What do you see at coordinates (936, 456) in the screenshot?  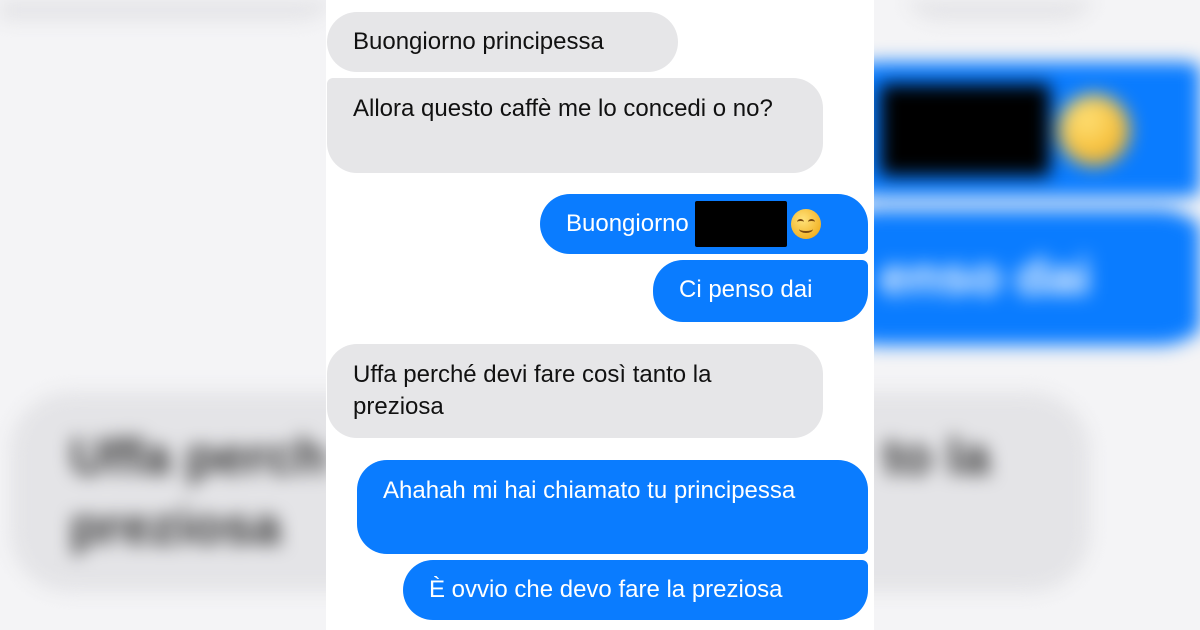 I see `bg-text-line1-tail: to la` at bounding box center [936, 456].